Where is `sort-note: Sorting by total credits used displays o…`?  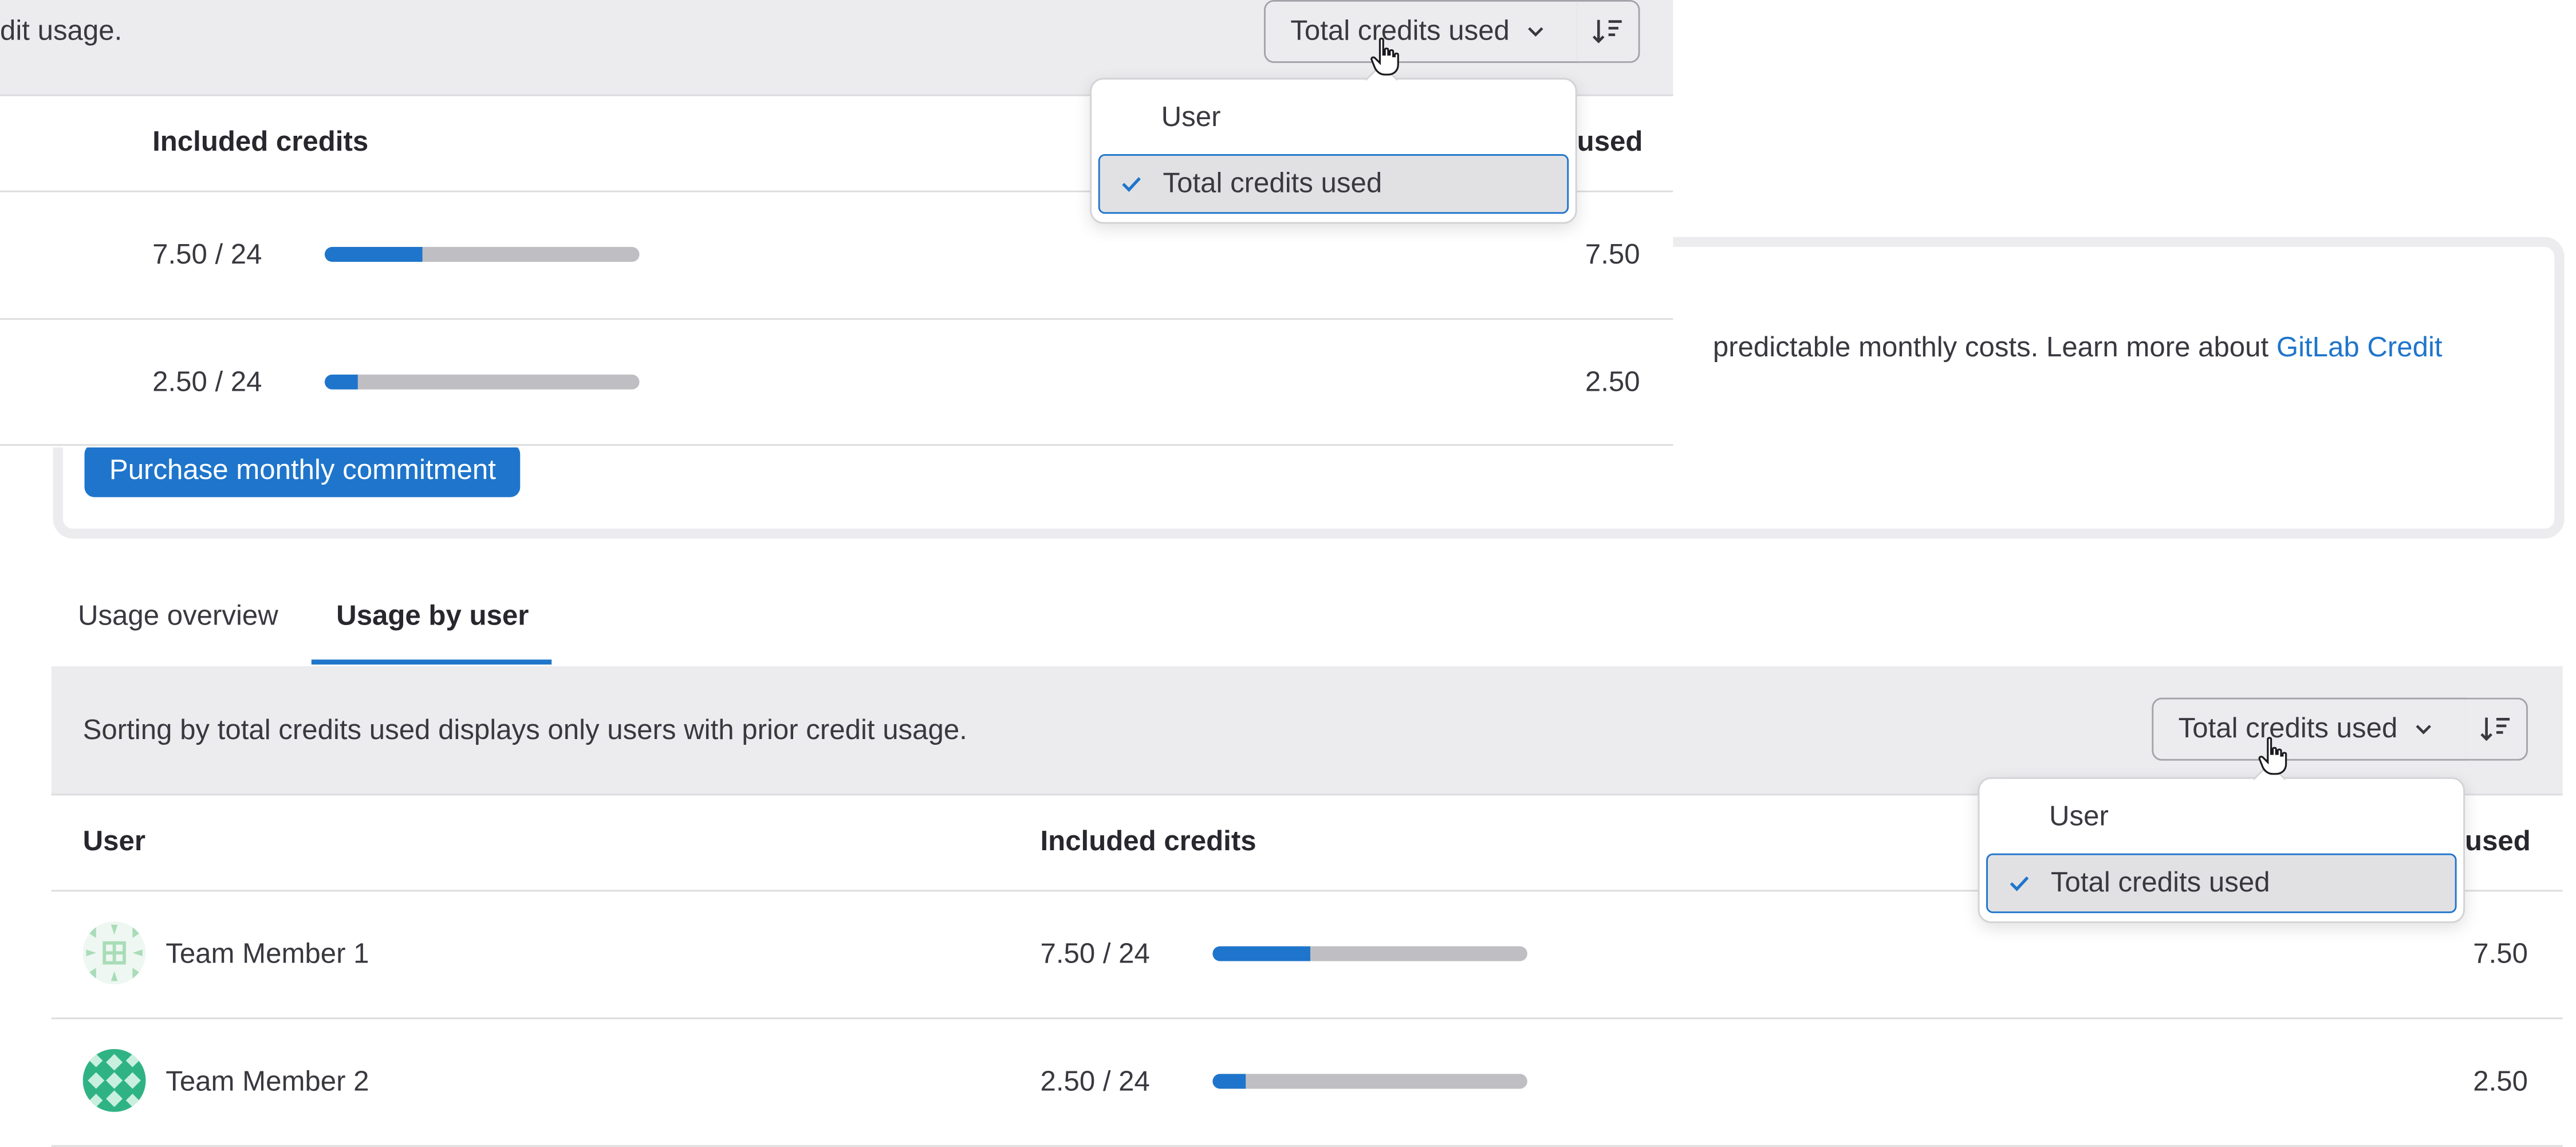
sort-note: Sorting by total credits used displays o… is located at coordinates (524, 730).